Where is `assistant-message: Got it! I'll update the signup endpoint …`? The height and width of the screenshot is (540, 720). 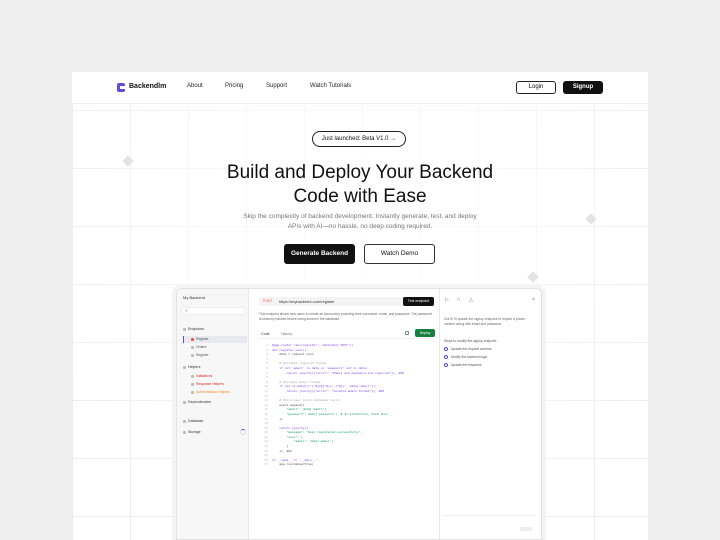 assistant-message: Got it! I'll update the signup endpoint … is located at coordinates (485, 321).